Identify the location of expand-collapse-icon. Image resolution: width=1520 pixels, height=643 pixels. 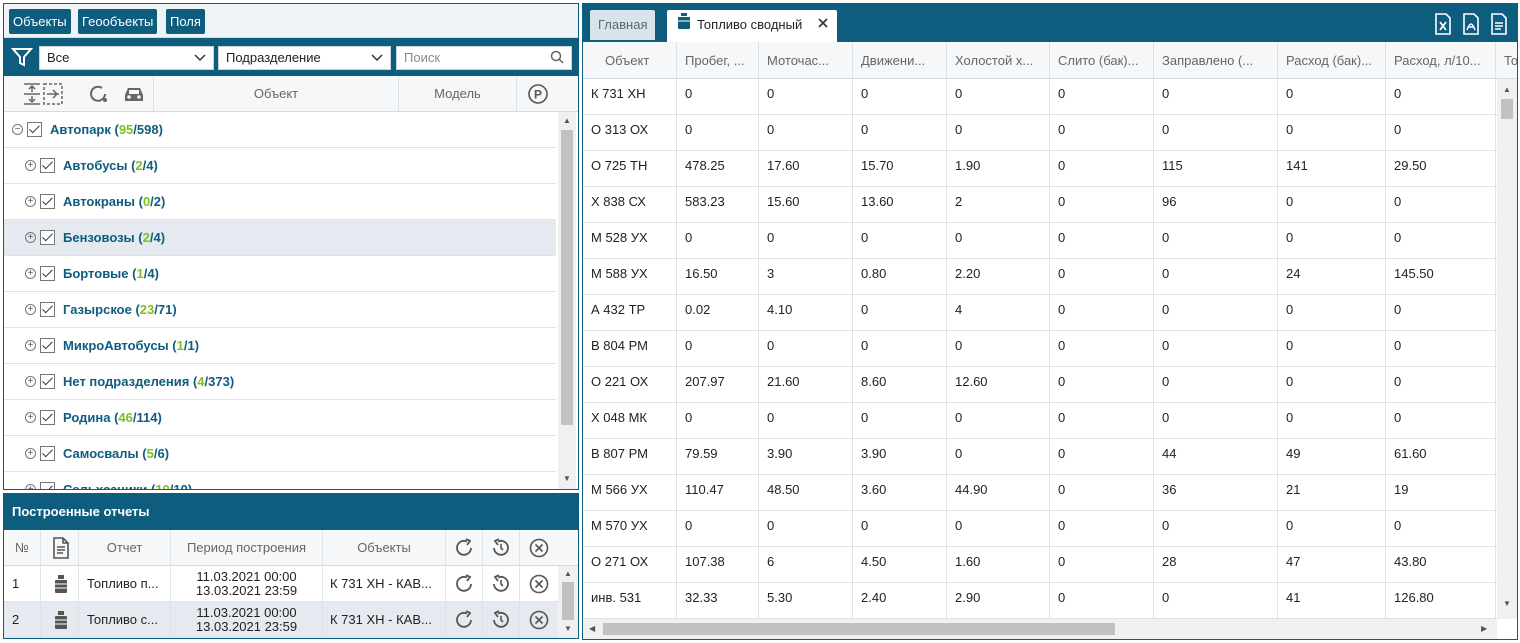
(43, 94).